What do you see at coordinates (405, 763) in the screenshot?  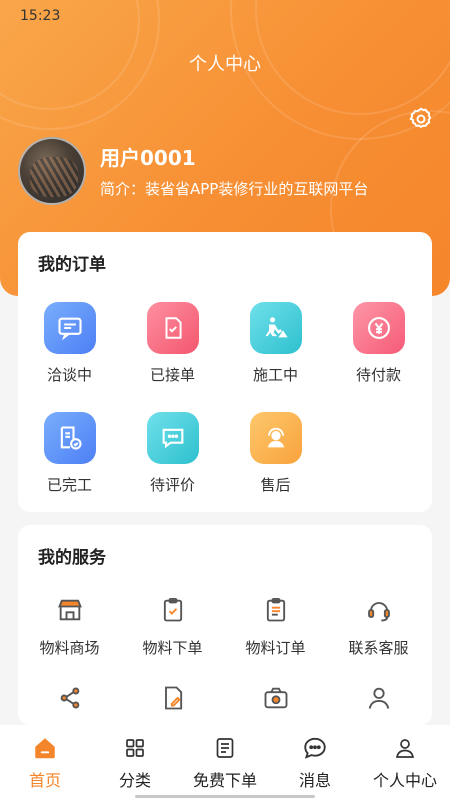 I see `tab-profile: 个人中心` at bounding box center [405, 763].